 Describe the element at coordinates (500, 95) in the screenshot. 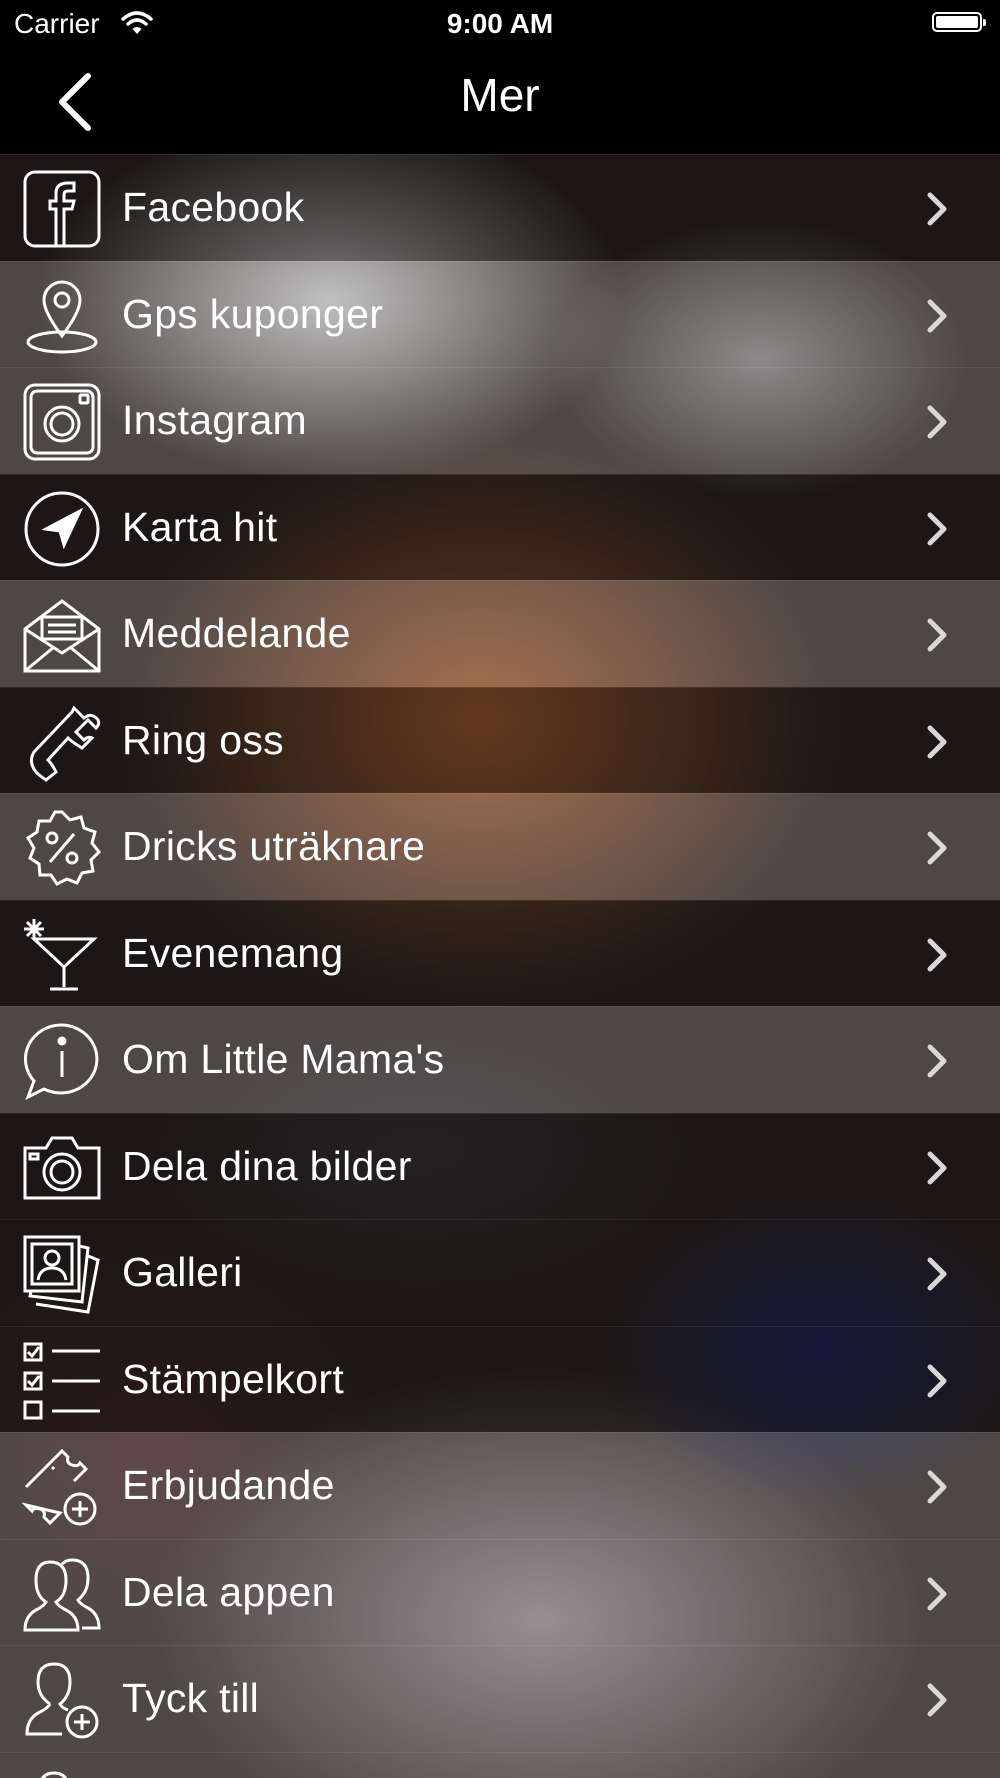

I see `page-title: Mer` at that location.